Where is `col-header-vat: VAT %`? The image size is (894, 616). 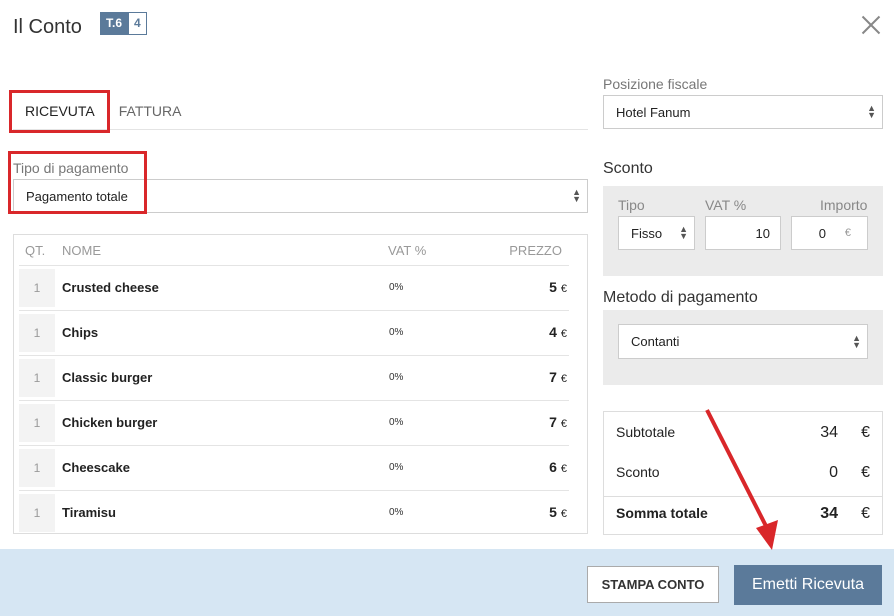 col-header-vat: VAT % is located at coordinates (407, 250).